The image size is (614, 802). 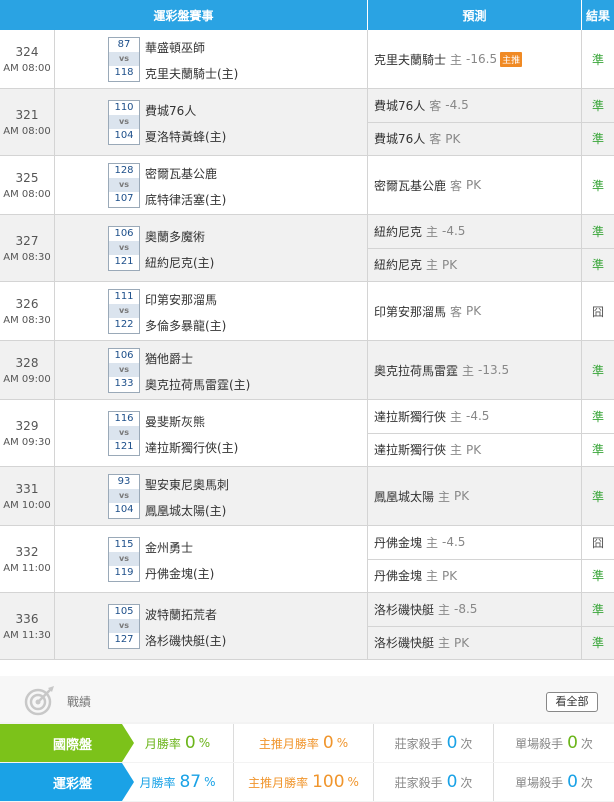 What do you see at coordinates (185, 325) in the screenshot?
I see `home-team: 多倫多暴龍(主)` at bounding box center [185, 325].